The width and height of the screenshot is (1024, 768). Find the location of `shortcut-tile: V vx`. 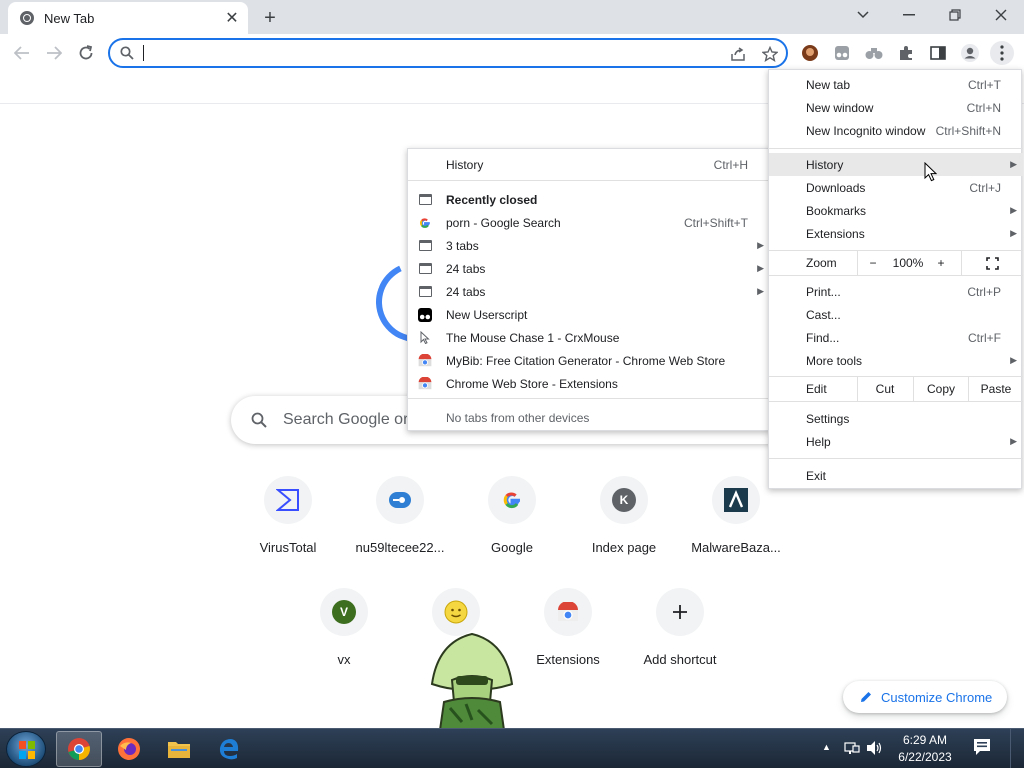

shortcut-tile: V vx is located at coordinates (344, 636).